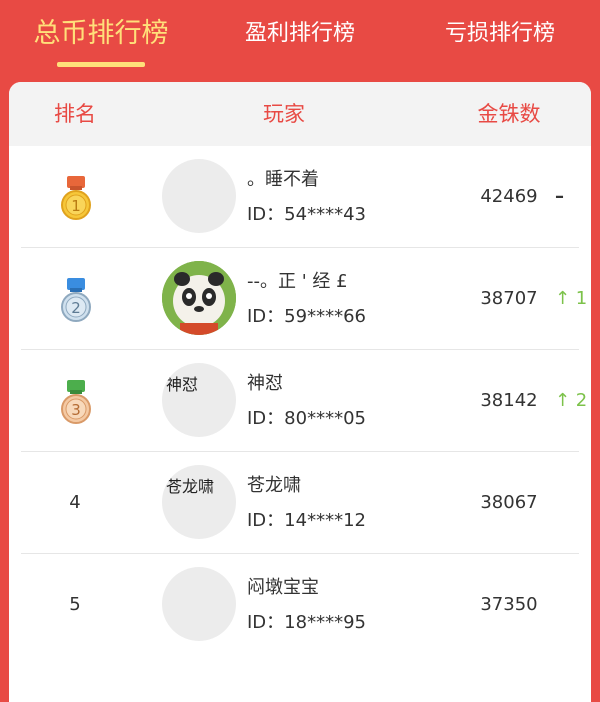 The height and width of the screenshot is (702, 600). What do you see at coordinates (265, 383) in the screenshot?
I see `player-name: 神怼` at bounding box center [265, 383].